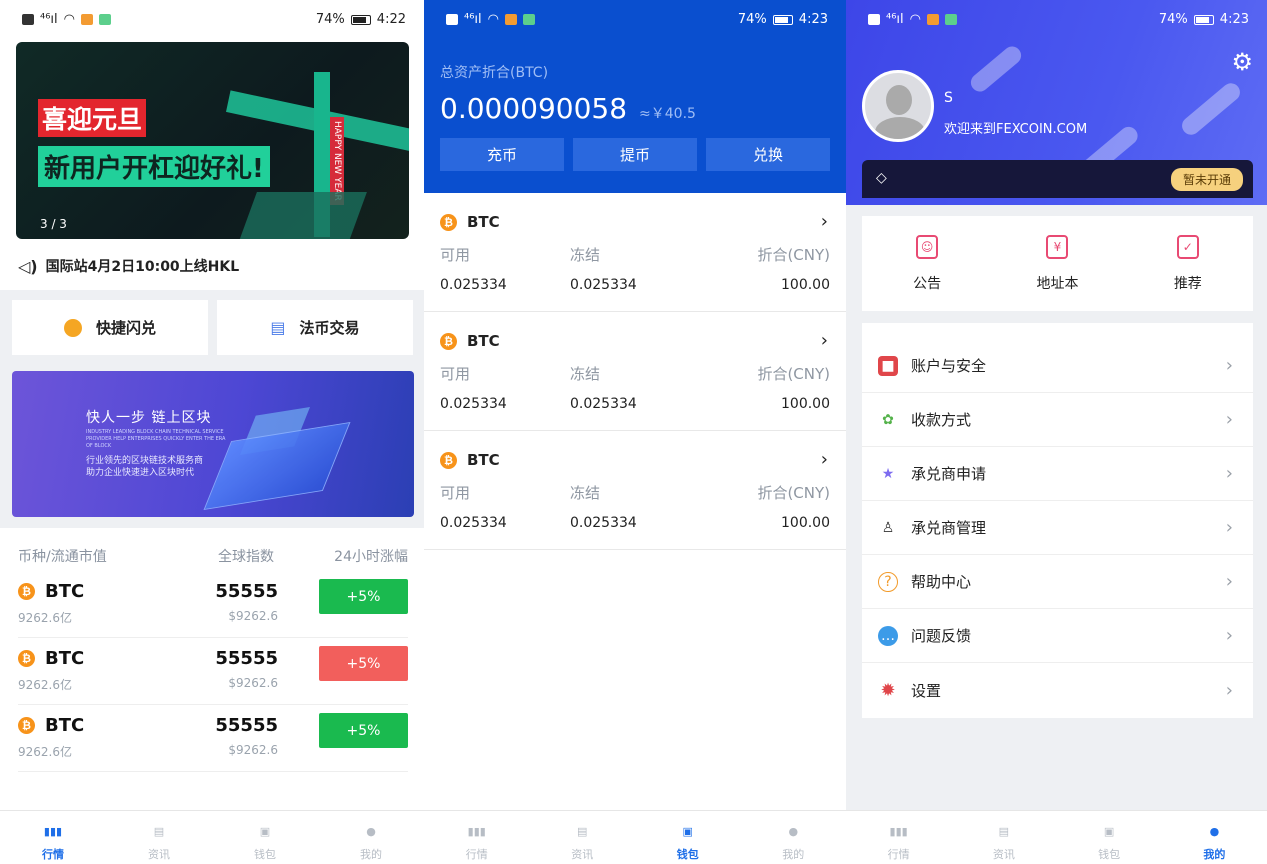 The height and width of the screenshot is (864, 1267). I want to click on announcement-shortcut: ☺ 公告, so click(927, 263).